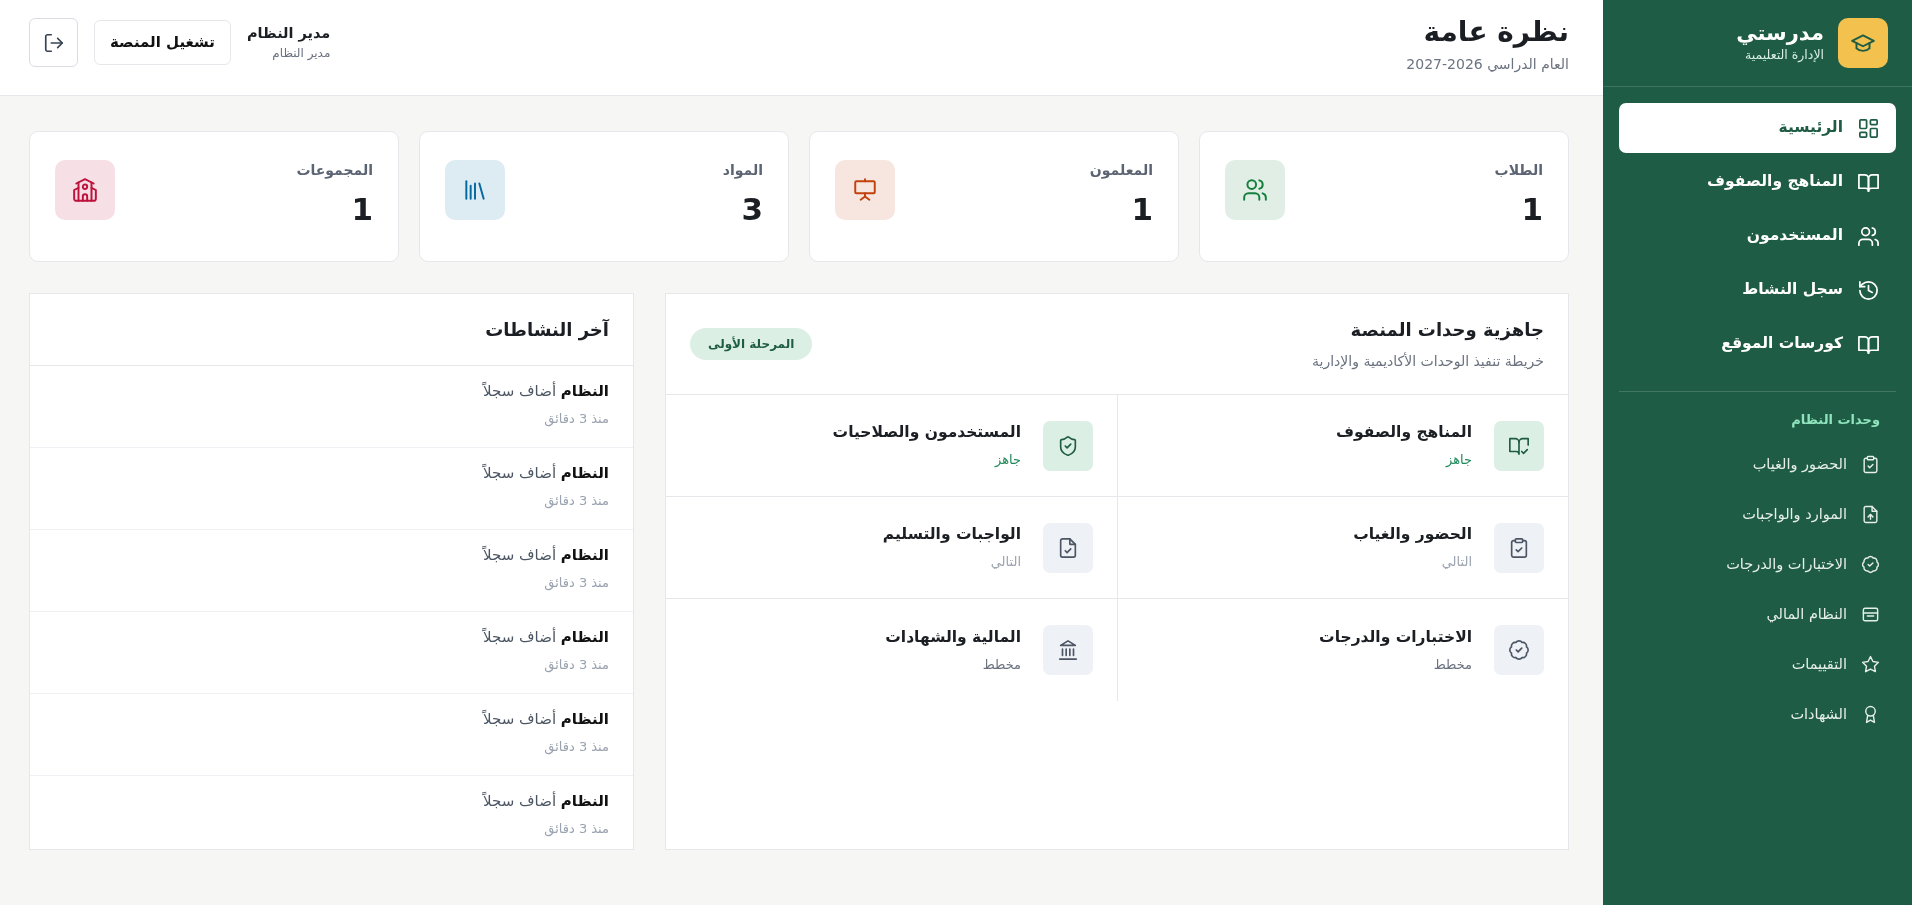 The width and height of the screenshot is (1912, 905). What do you see at coordinates (1446, 330) in the screenshot?
I see `panel-title: جاهزية وحدات المنصة` at bounding box center [1446, 330].